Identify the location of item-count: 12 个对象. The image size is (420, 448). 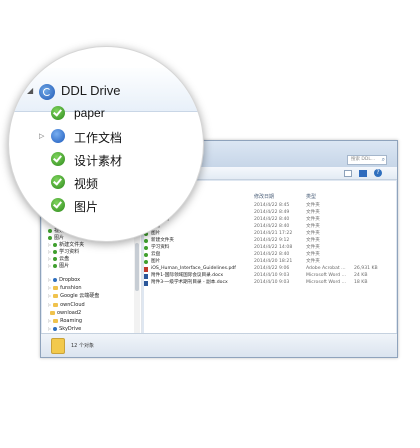
(82, 346).